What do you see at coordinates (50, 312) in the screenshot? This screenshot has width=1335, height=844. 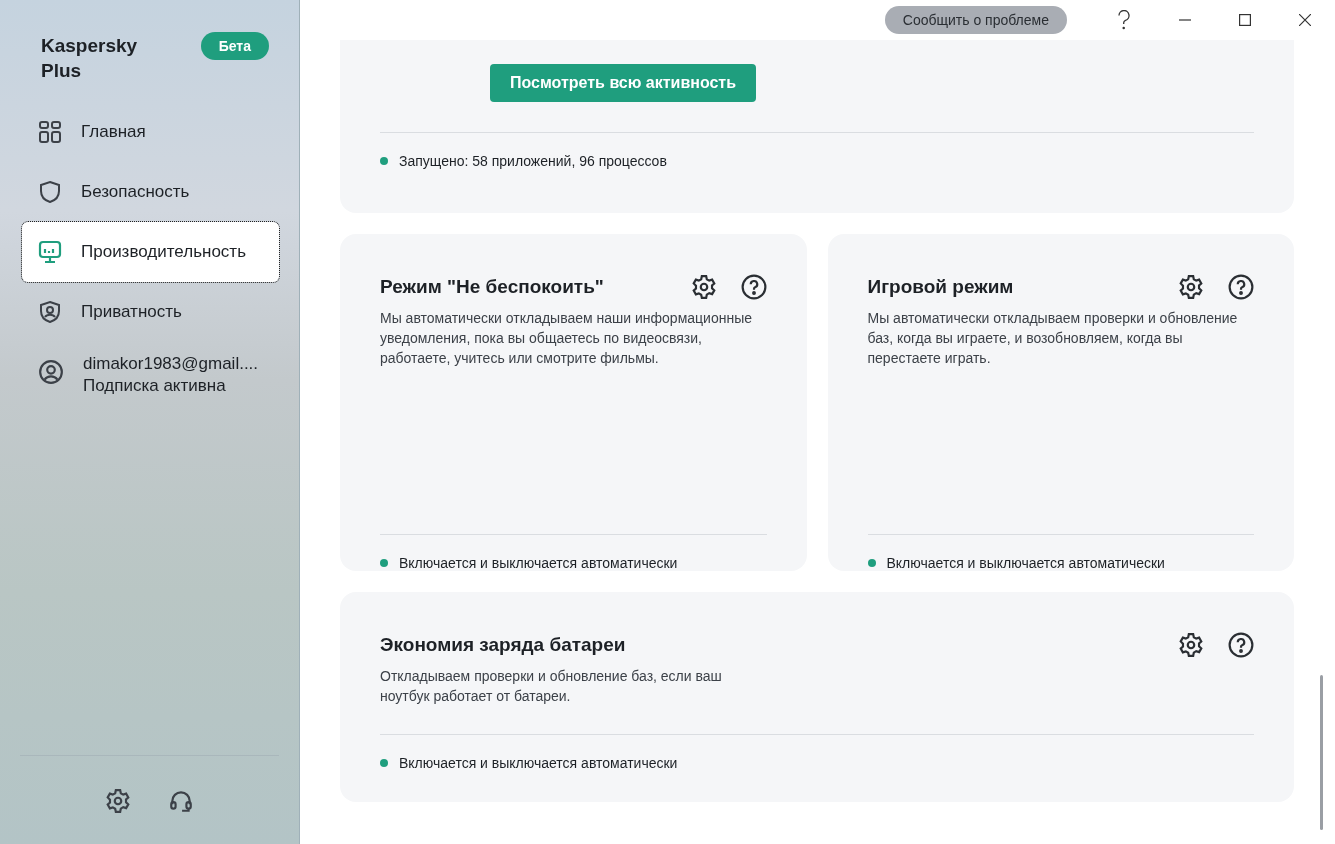 I see `shield-user-icon` at bounding box center [50, 312].